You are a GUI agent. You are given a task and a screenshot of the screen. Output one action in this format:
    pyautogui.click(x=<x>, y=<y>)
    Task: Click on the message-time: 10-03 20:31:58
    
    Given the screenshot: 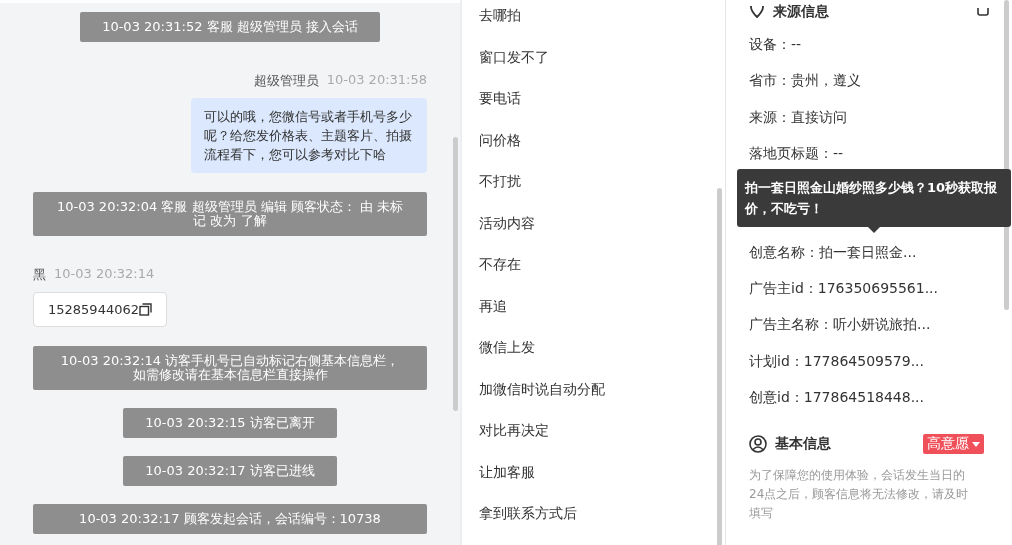 What is the action you would take?
    pyautogui.click(x=376, y=80)
    